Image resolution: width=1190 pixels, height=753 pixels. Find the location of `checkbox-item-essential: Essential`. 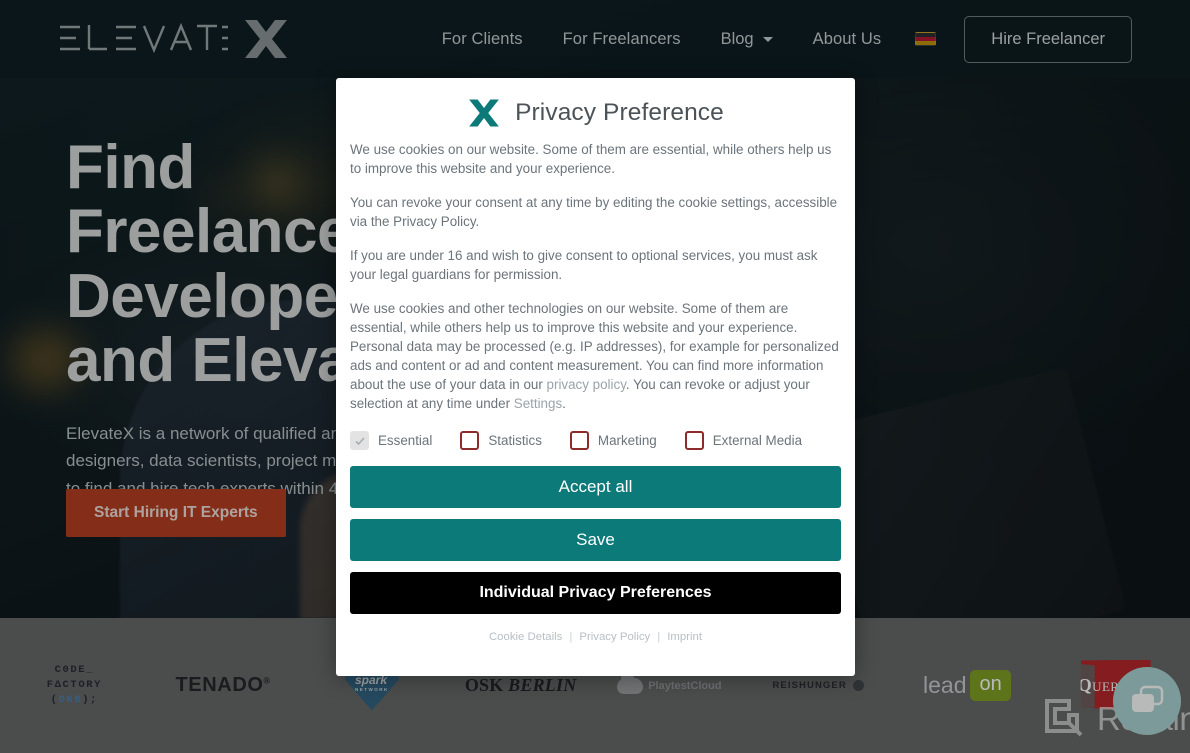

checkbox-item-essential: Essential is located at coordinates (391, 441).